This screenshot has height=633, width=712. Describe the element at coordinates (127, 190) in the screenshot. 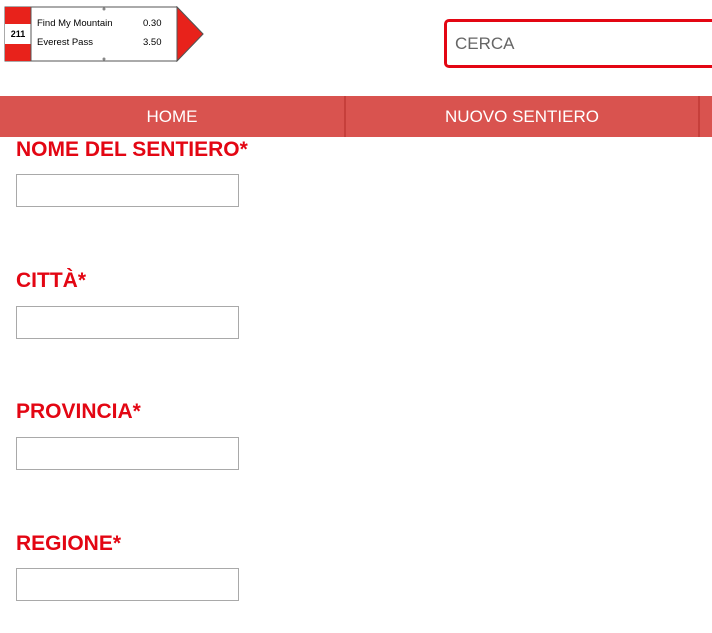

I see `trail-name-field` at that location.